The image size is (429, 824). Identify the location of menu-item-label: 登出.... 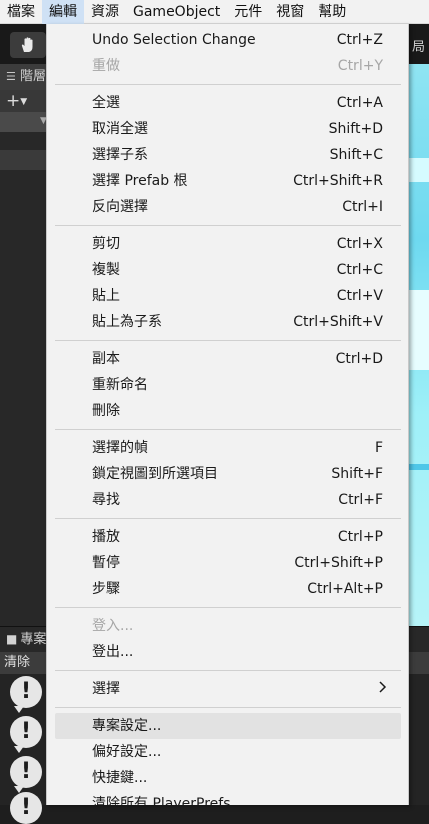
(113, 652).